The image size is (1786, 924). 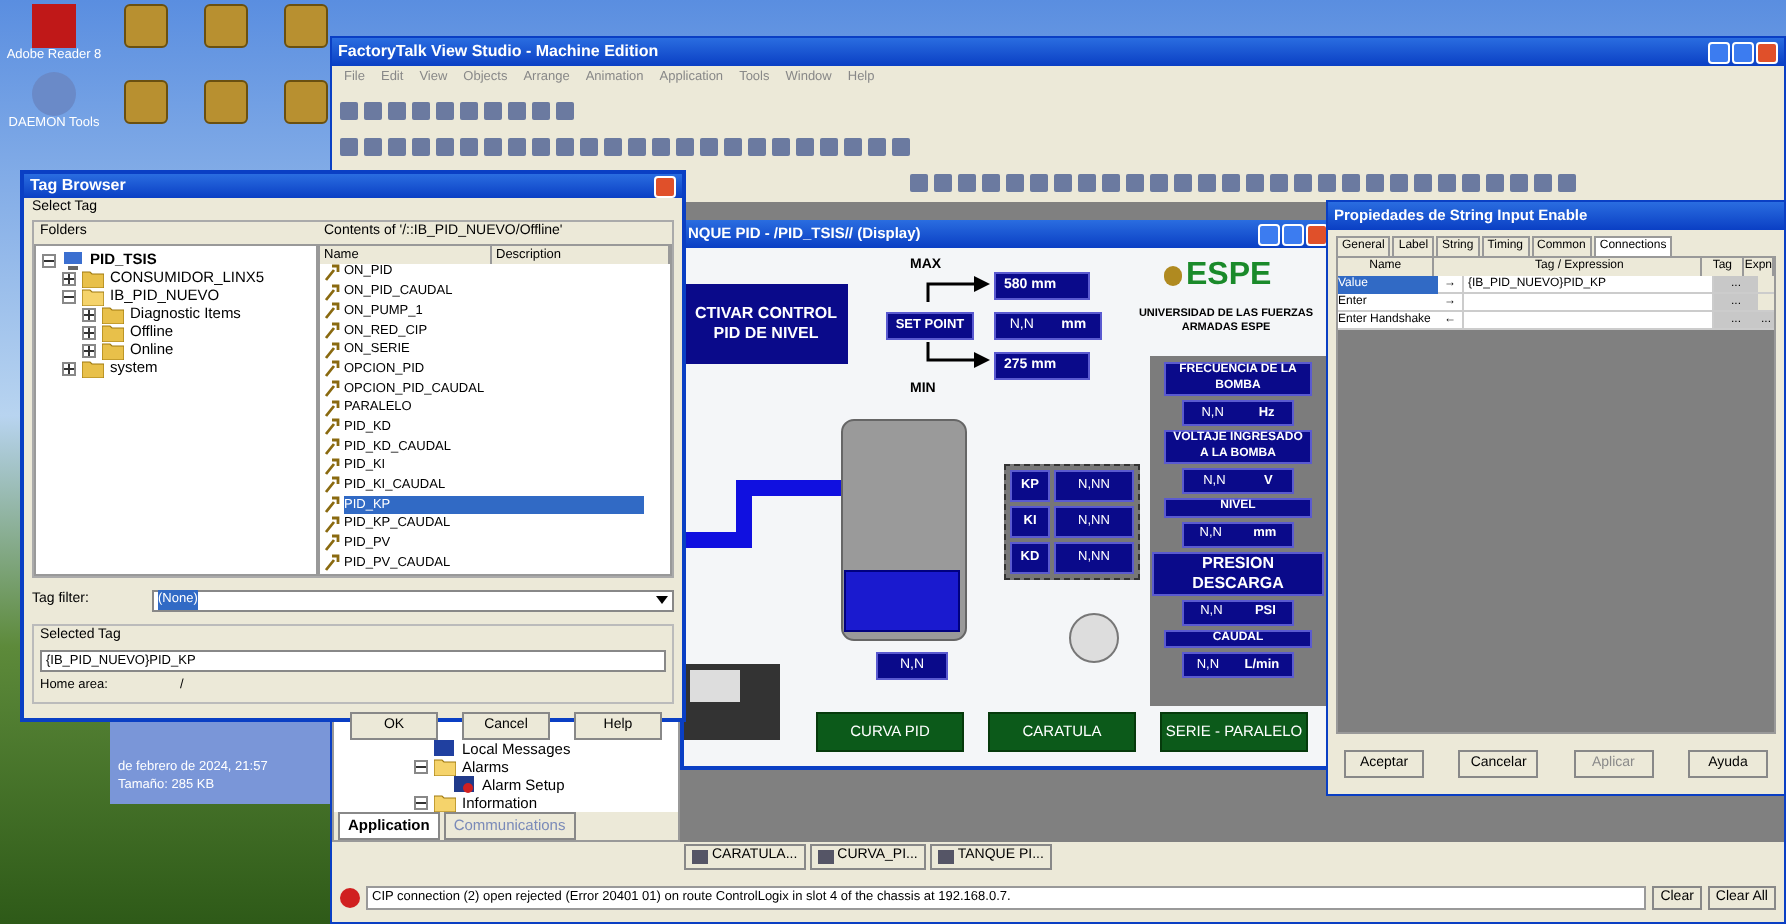 I want to click on error-icon, so click(x=350, y=898).